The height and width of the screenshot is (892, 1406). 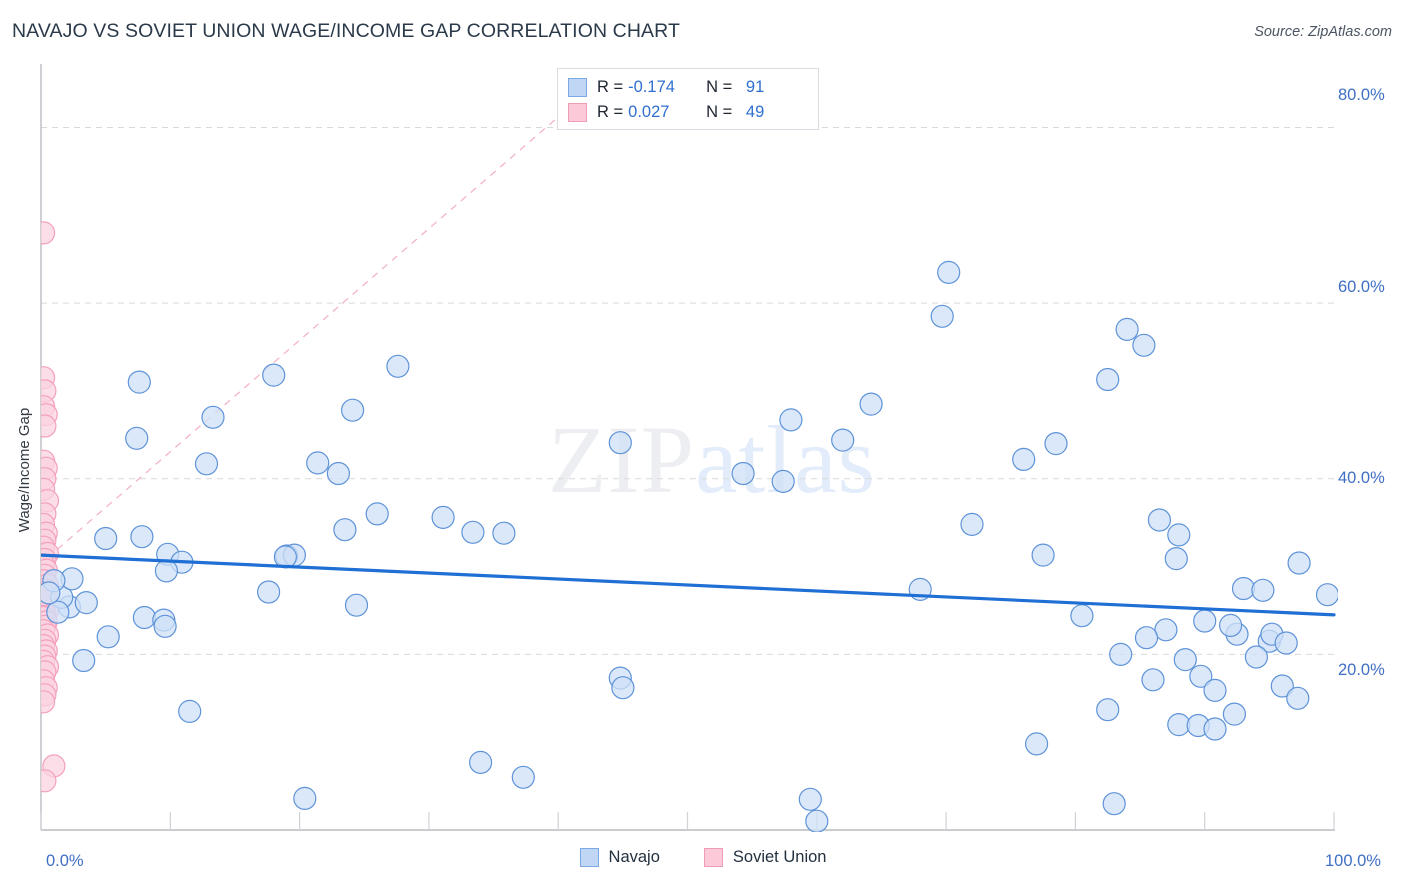 What do you see at coordinates (610, 112) in the screenshot?
I see `soviet-r-label: R =` at bounding box center [610, 112].